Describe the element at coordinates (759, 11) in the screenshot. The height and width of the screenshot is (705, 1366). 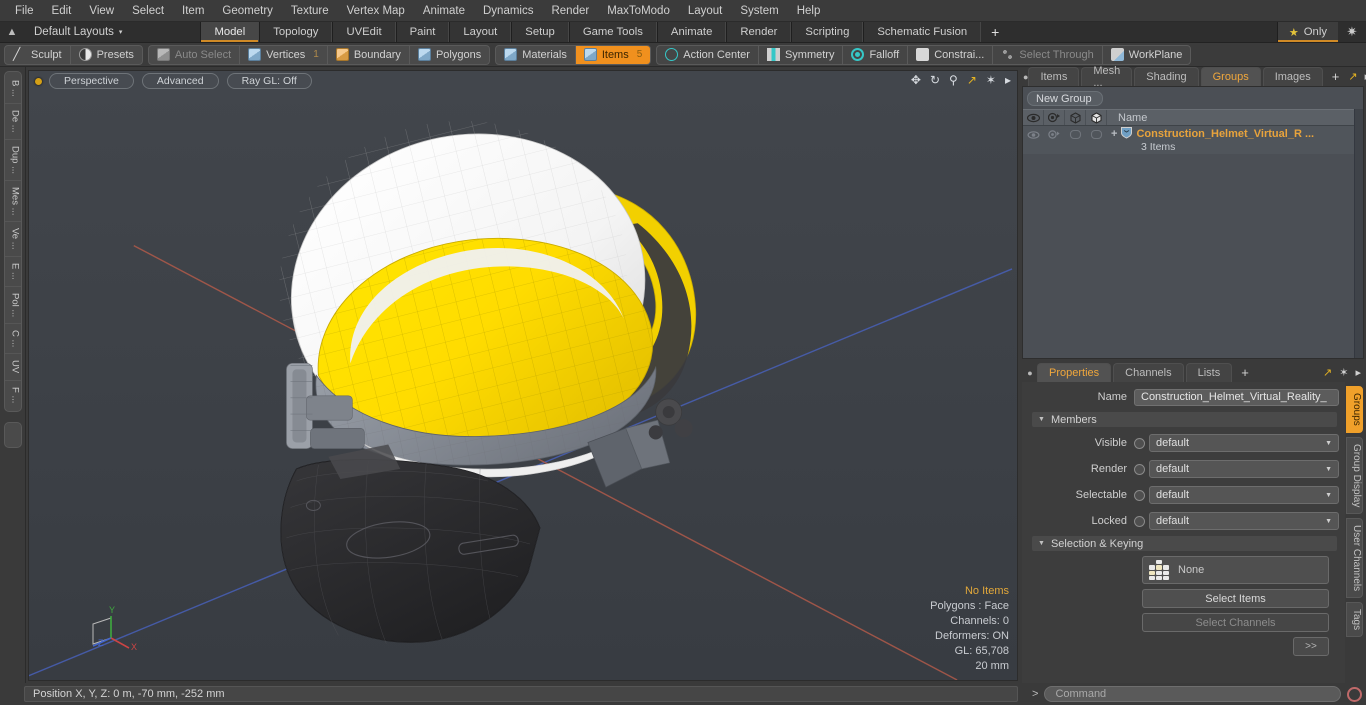
I see `menu-item-system: System` at that location.